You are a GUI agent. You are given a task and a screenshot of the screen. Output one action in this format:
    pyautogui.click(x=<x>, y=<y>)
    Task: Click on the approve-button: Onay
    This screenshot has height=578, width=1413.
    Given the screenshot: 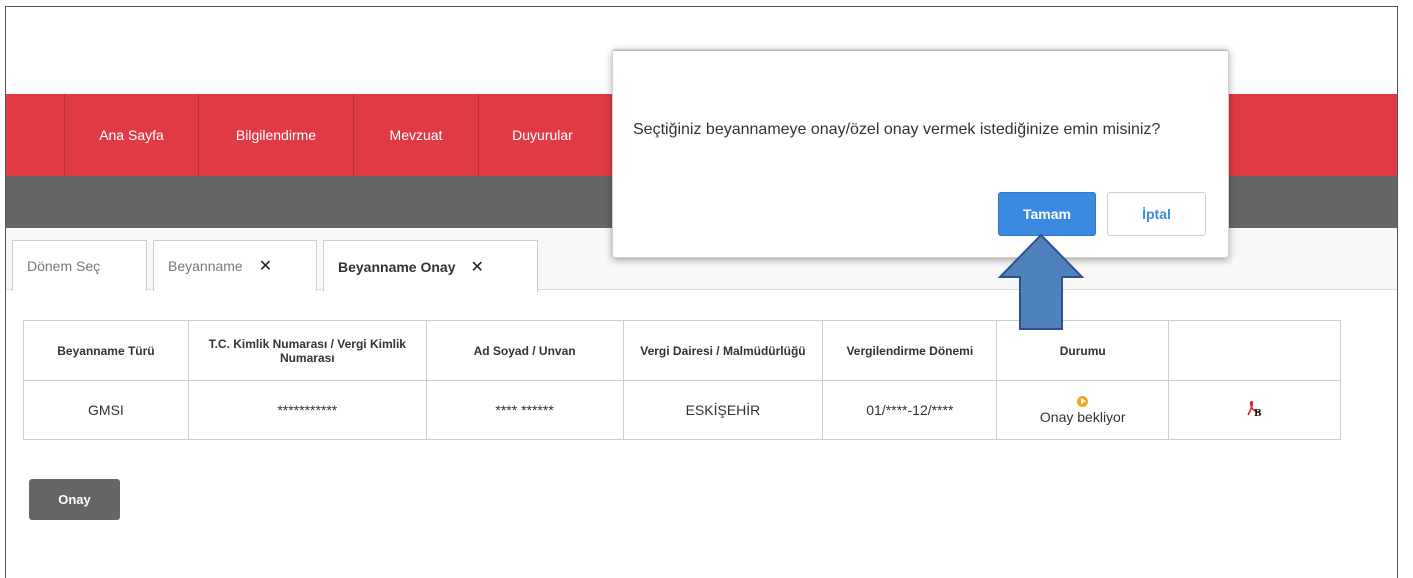 What is the action you would take?
    pyautogui.click(x=74, y=499)
    